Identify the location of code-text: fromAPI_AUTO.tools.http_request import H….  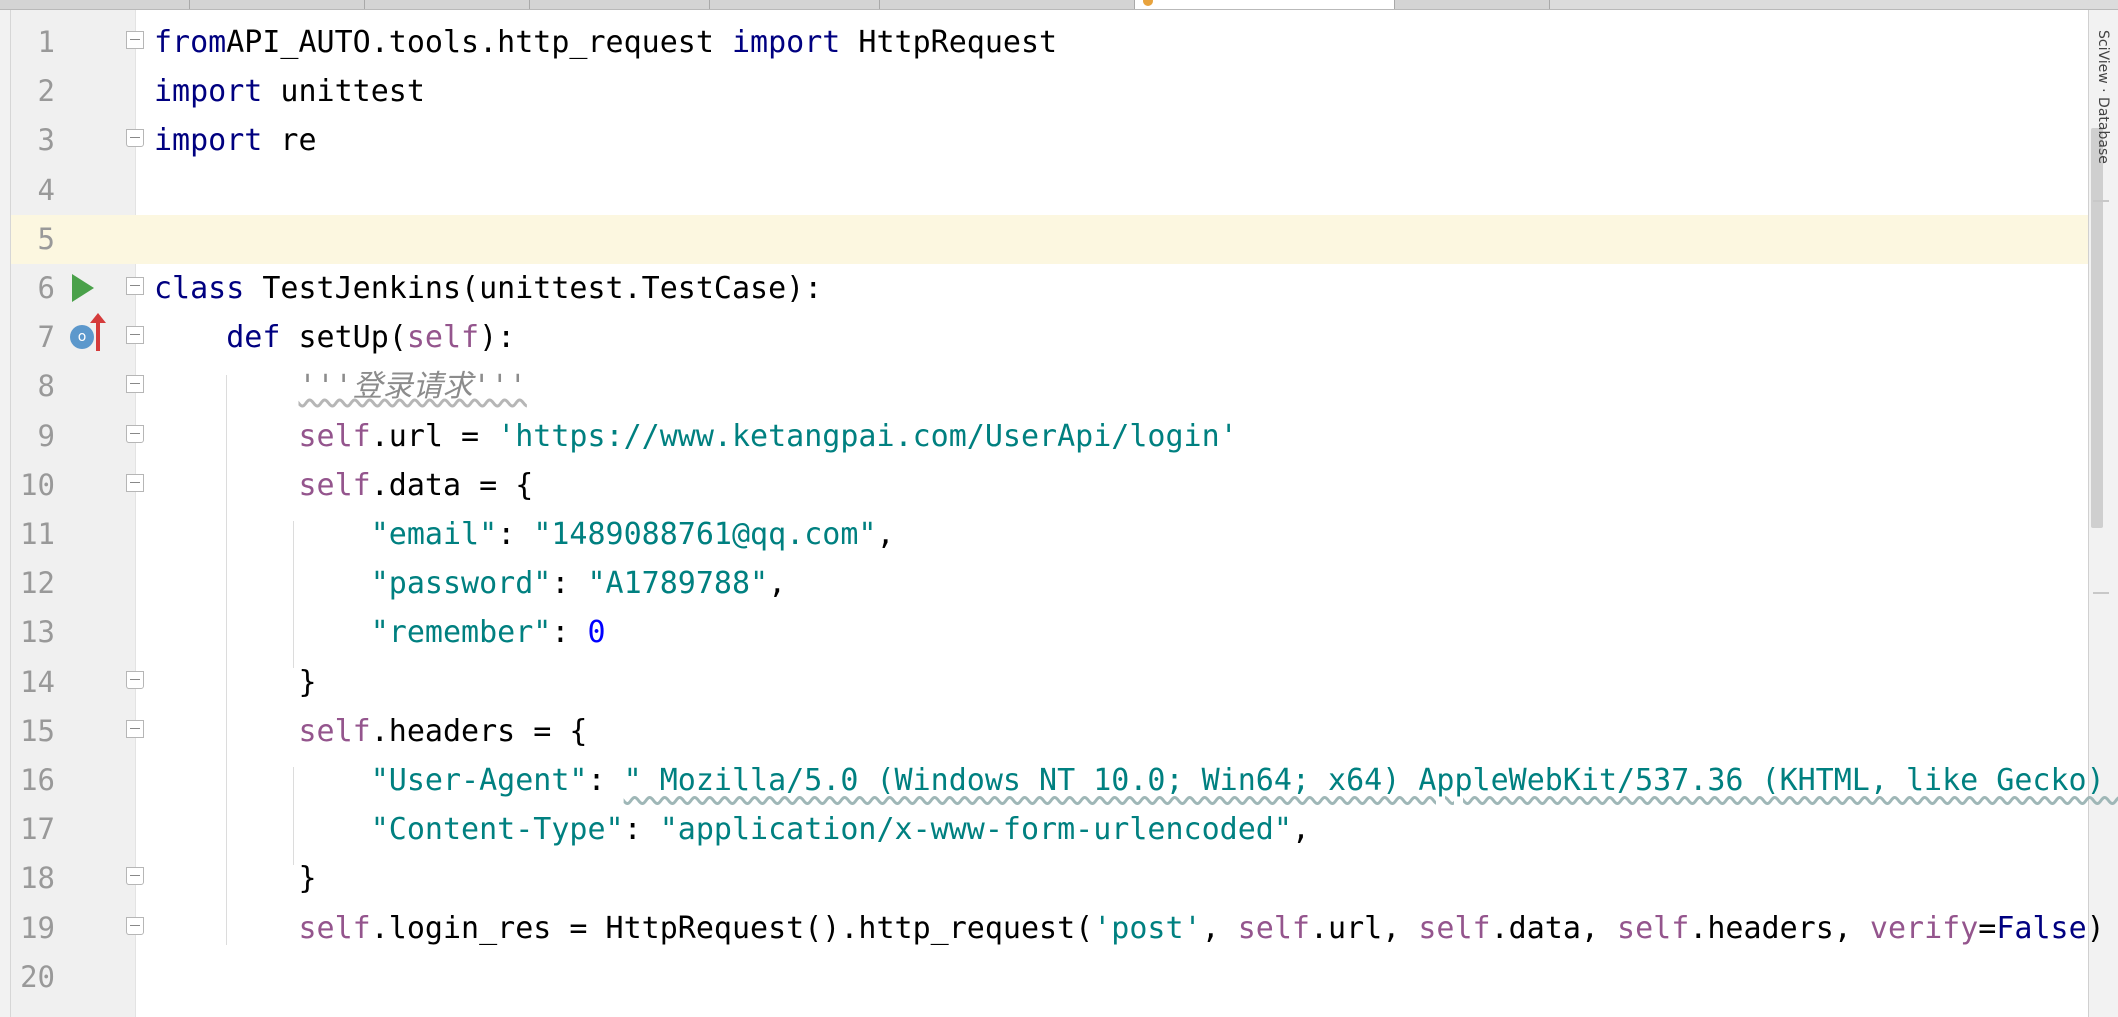
(605, 42).